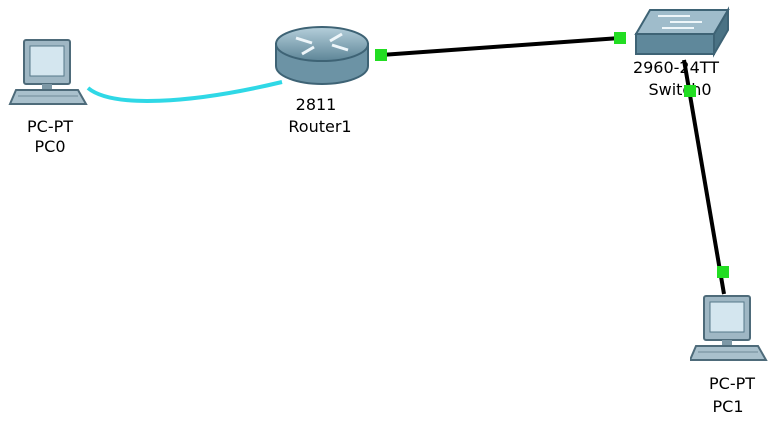 The width and height of the screenshot is (771, 421). I want to click on pc1-name-label: PC1, so click(728, 406).